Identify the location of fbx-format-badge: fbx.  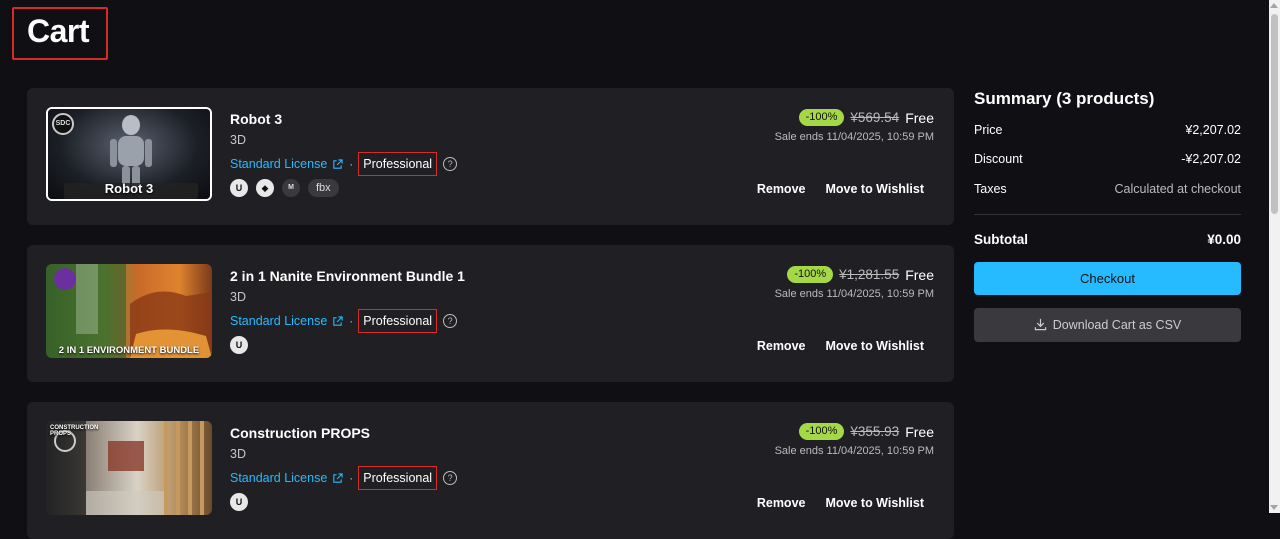
(323, 188).